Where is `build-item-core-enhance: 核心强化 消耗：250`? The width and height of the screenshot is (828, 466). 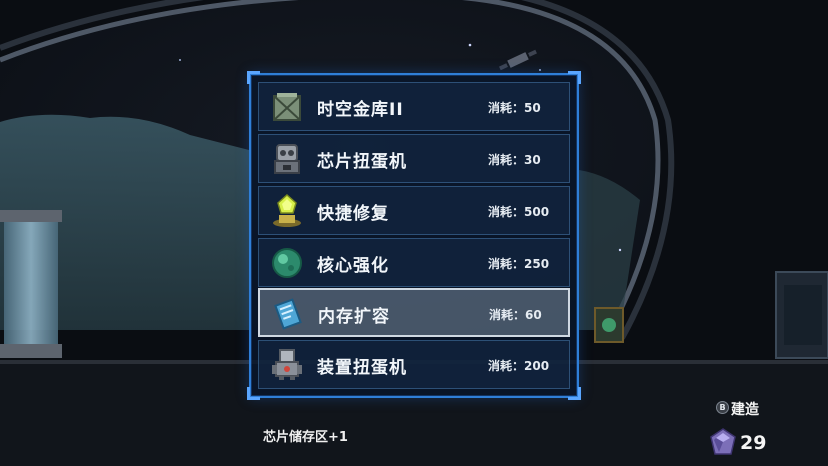
build-item-core-enhance: 核心强化 消耗：250 is located at coordinates (414, 262).